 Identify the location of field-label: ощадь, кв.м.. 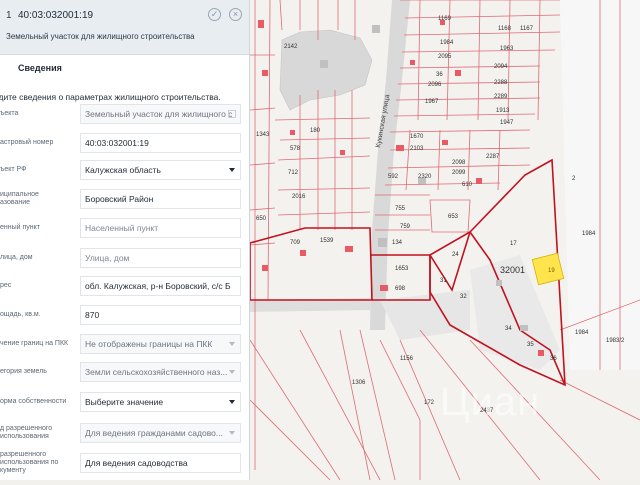
(20, 314).